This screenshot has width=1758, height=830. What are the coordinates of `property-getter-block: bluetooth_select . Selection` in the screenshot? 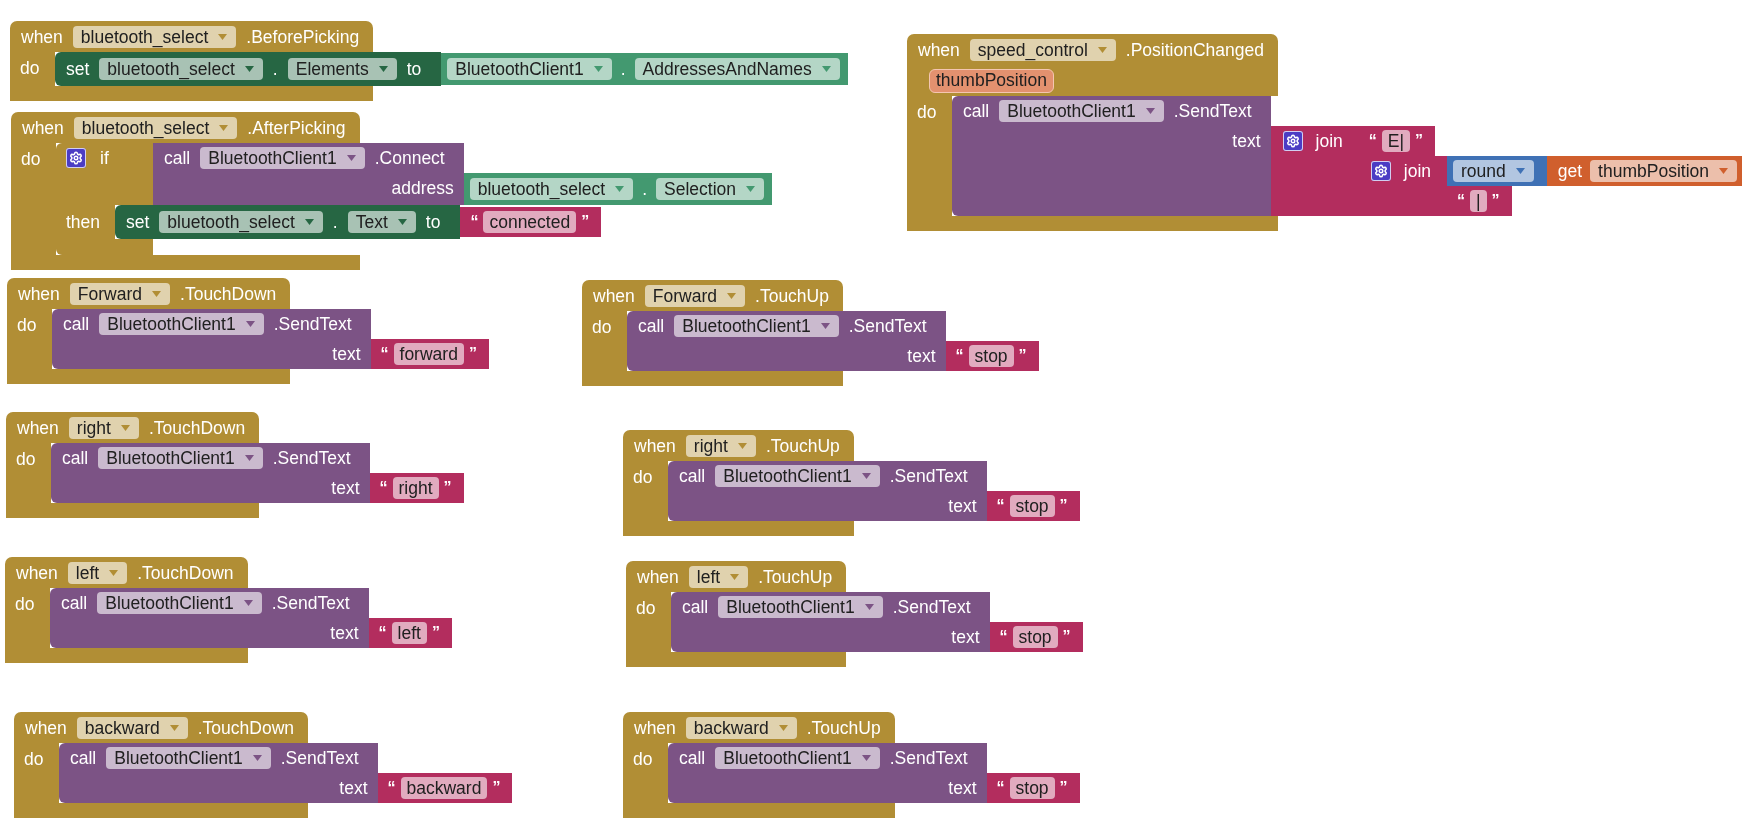 It's located at (618, 189).